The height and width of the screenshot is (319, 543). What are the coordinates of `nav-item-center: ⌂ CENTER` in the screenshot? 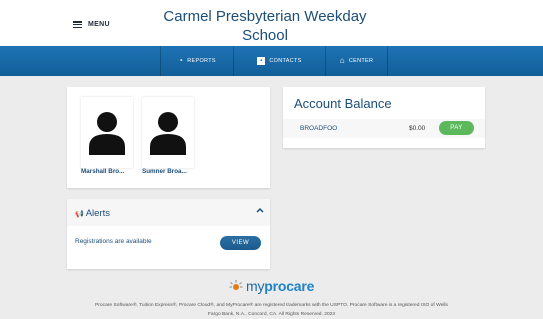 It's located at (357, 61).